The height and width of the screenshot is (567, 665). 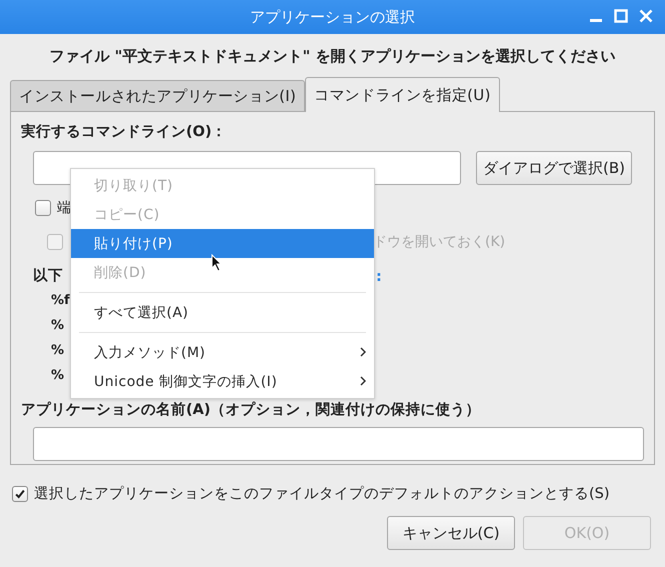 I want to click on field-label: アプリケーションの名前(A)（オプション，関連付けの保持に使う）, so click(x=250, y=410).